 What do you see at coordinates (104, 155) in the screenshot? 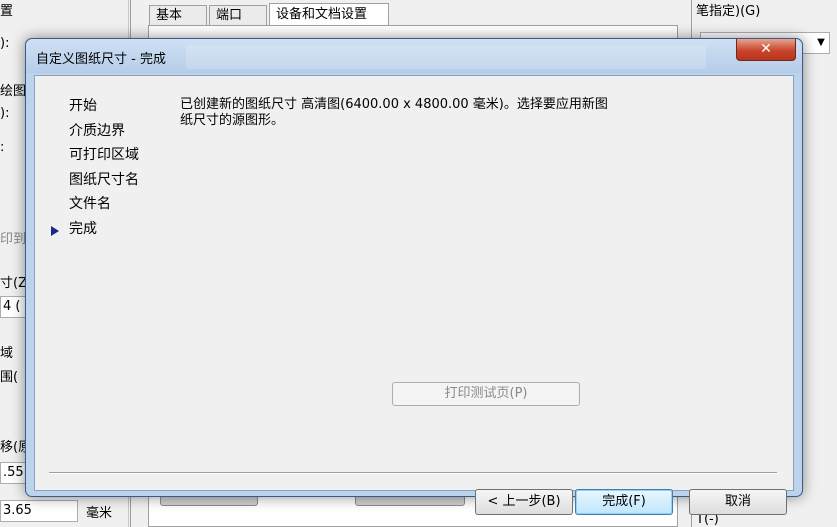
I see `step-label: 可打印区域` at bounding box center [104, 155].